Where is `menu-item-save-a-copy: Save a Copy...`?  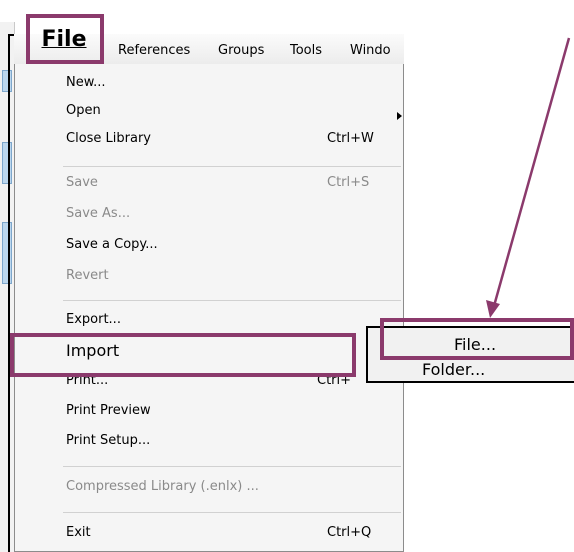
menu-item-save-a-copy: Save a Copy... is located at coordinates (209, 246).